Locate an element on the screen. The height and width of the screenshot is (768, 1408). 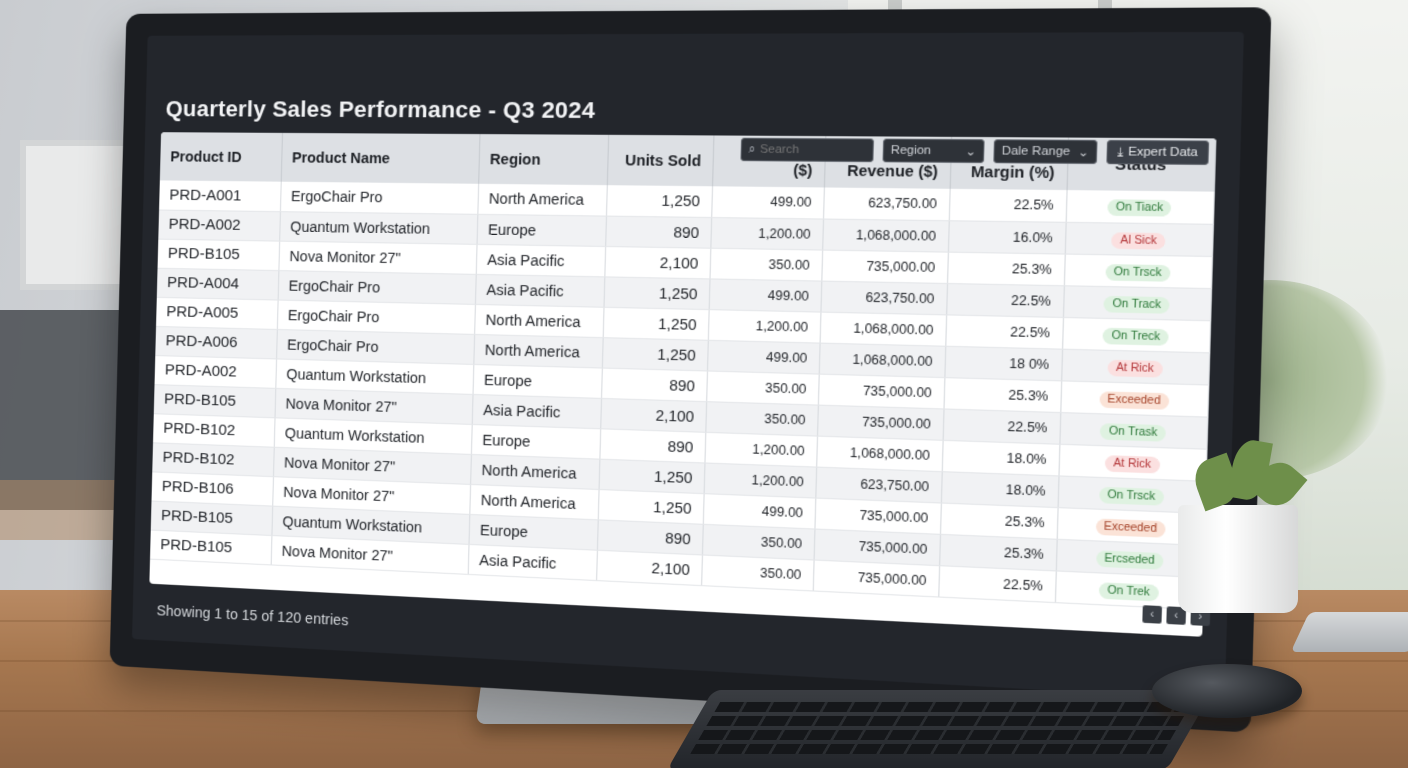
status-badge: On Trask is located at coordinates (1133, 432).